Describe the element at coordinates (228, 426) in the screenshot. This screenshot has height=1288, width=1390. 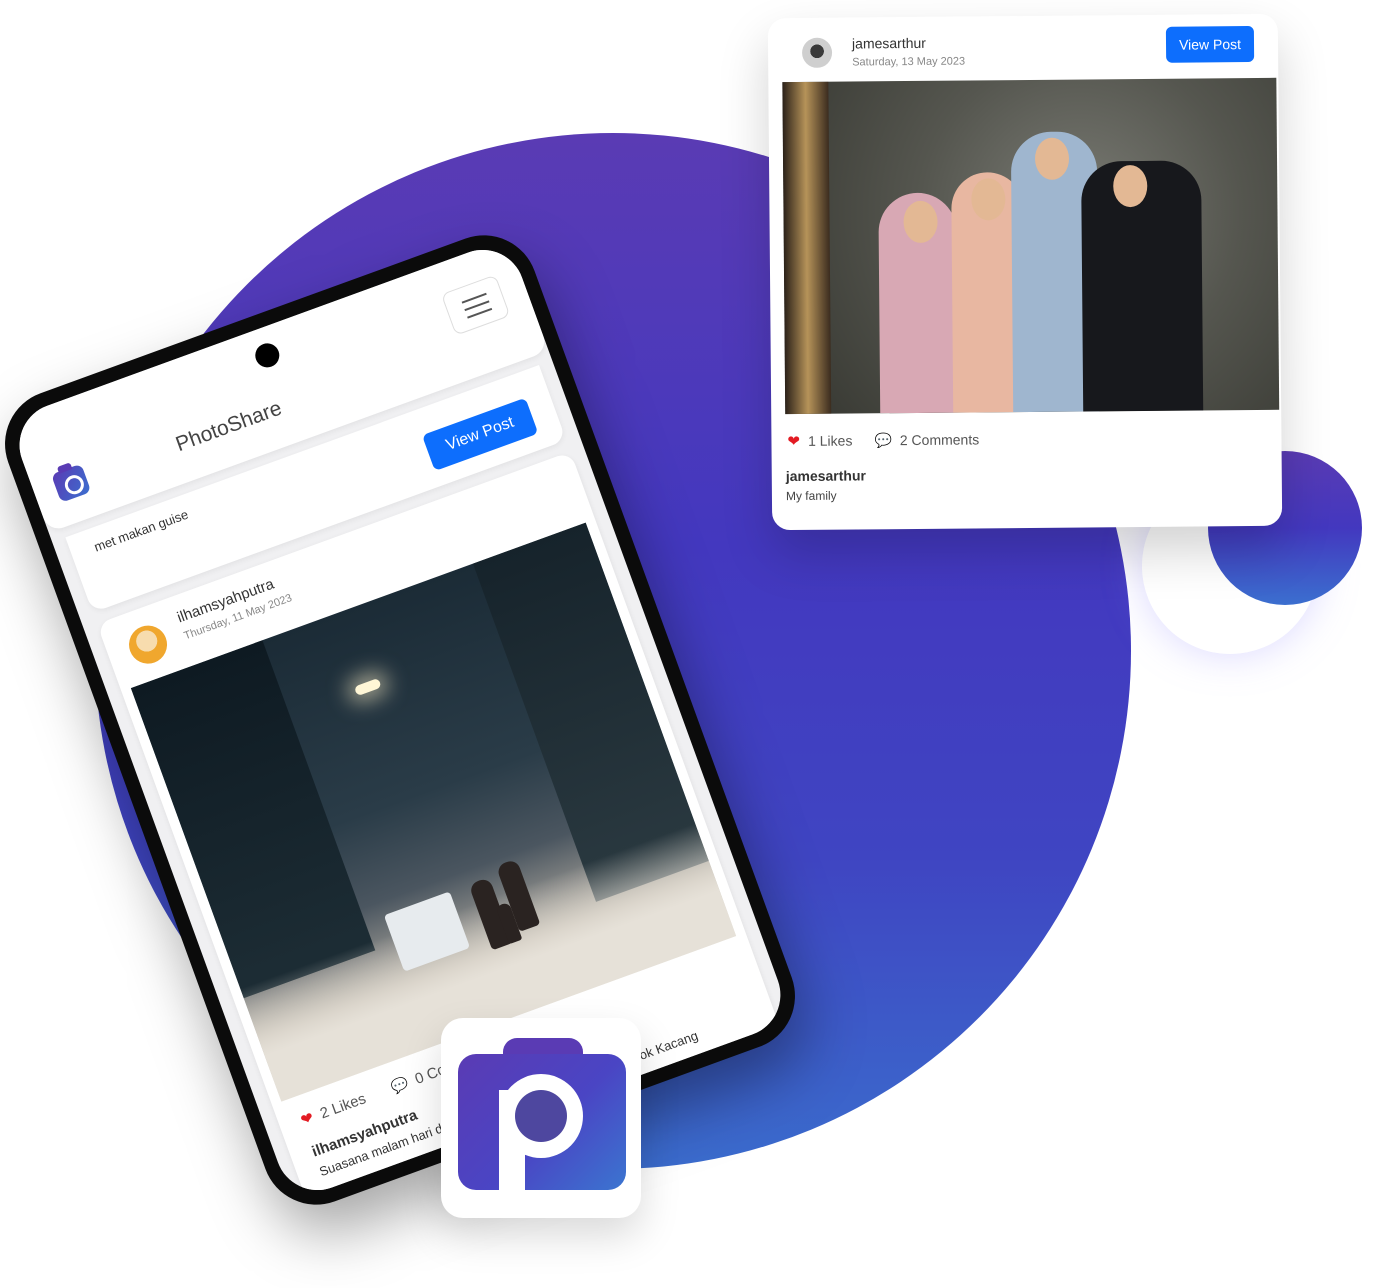
I see `app-title: PhotoShare` at that location.